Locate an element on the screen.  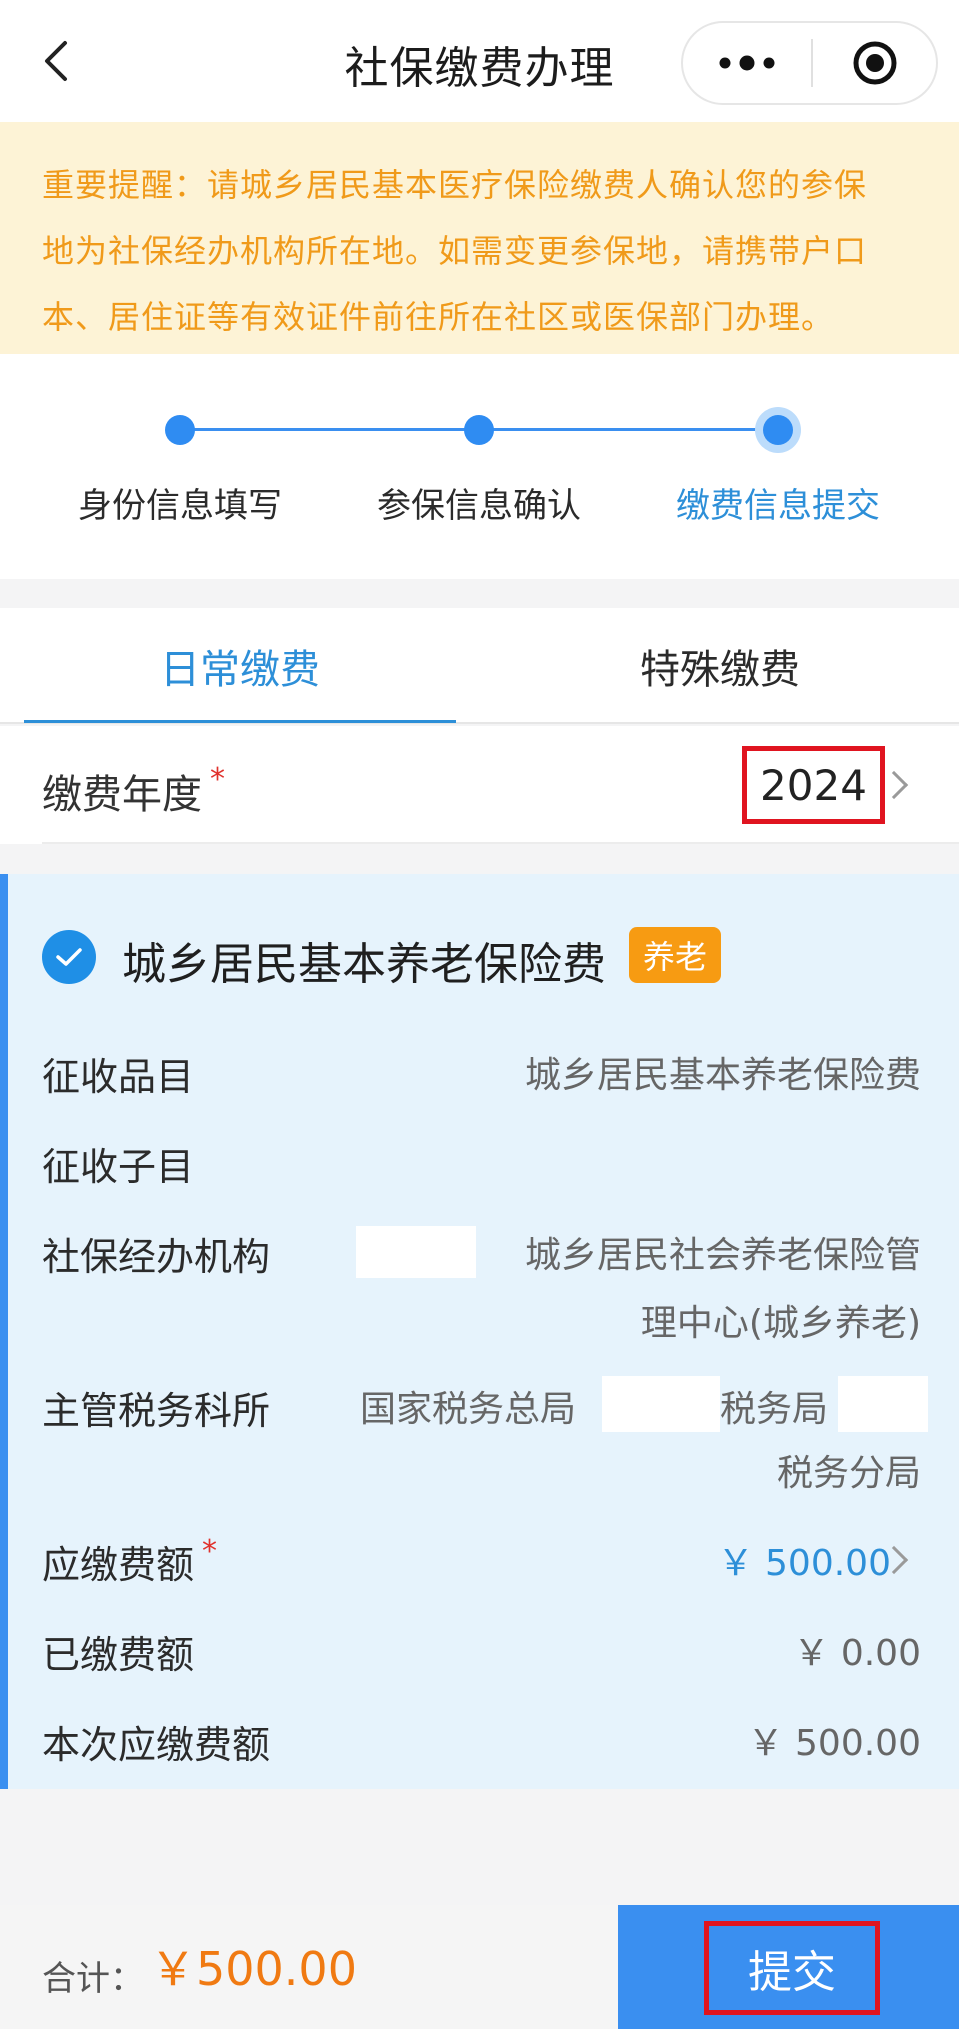
item-checkbox is located at coordinates (69, 957).